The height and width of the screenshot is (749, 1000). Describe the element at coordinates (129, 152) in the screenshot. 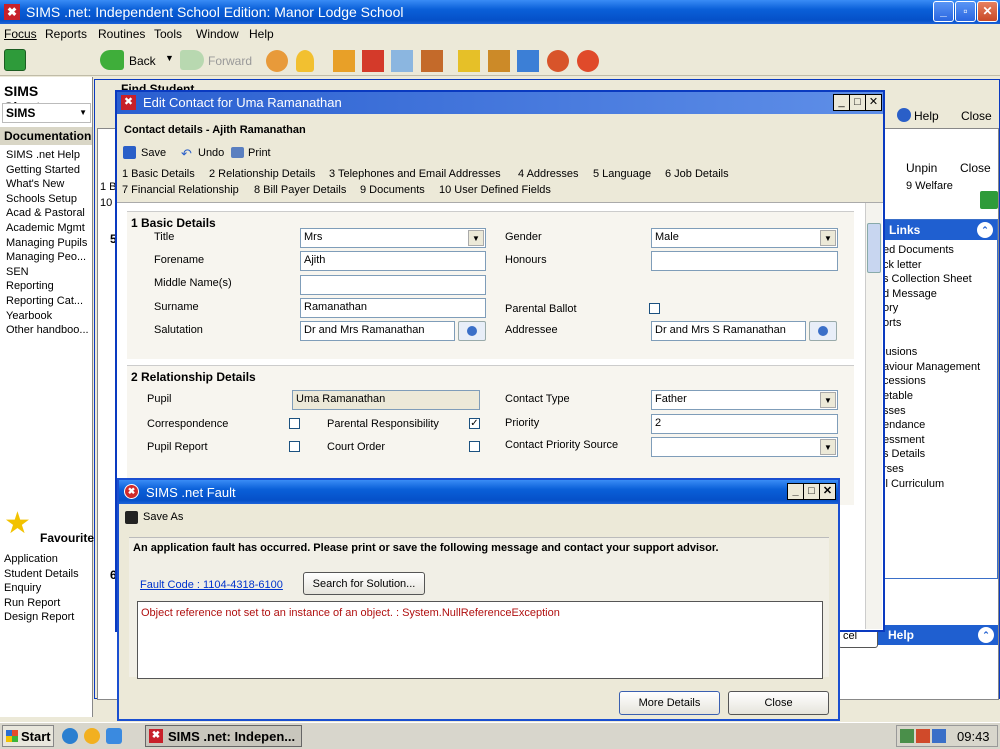

I see `save-disk-icon` at that location.